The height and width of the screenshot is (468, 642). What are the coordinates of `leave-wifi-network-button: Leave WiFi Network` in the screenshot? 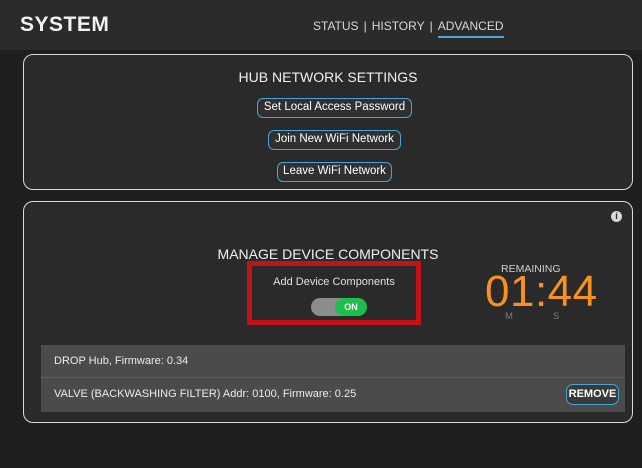 It's located at (334, 172).